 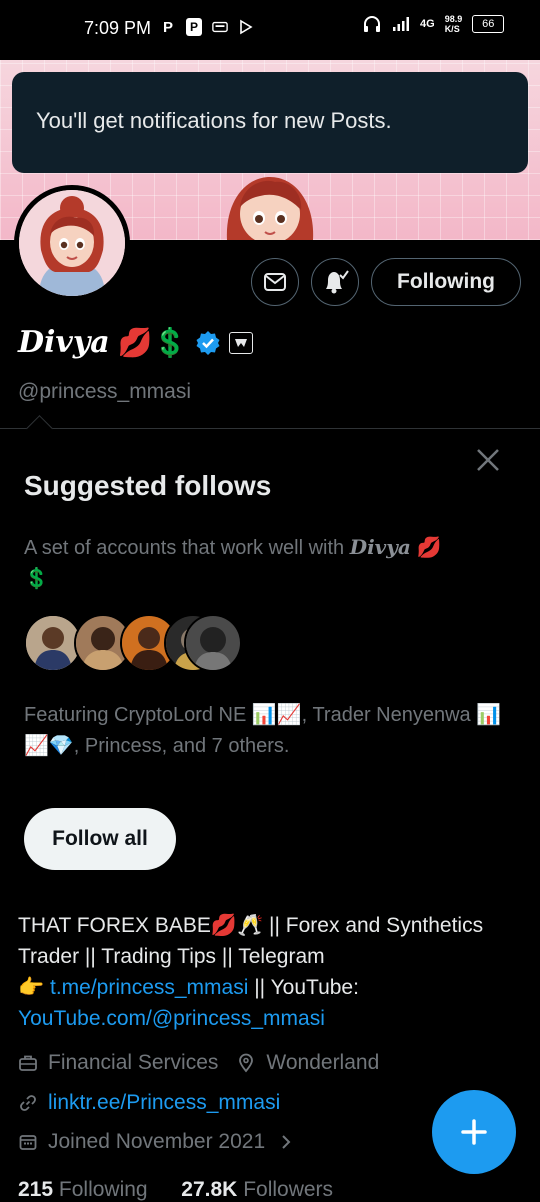 What do you see at coordinates (303, 987) in the screenshot?
I see `bio-mid-text: || YouTube:` at bounding box center [303, 987].